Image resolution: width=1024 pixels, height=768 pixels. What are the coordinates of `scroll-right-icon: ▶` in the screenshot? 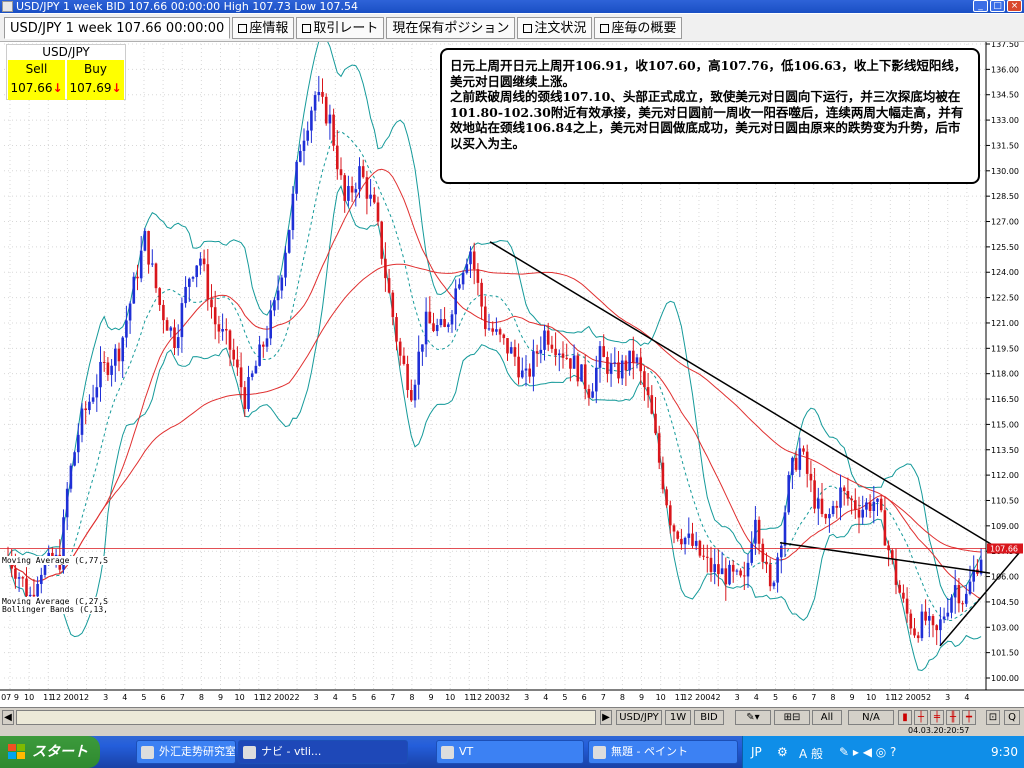 It's located at (606, 717).